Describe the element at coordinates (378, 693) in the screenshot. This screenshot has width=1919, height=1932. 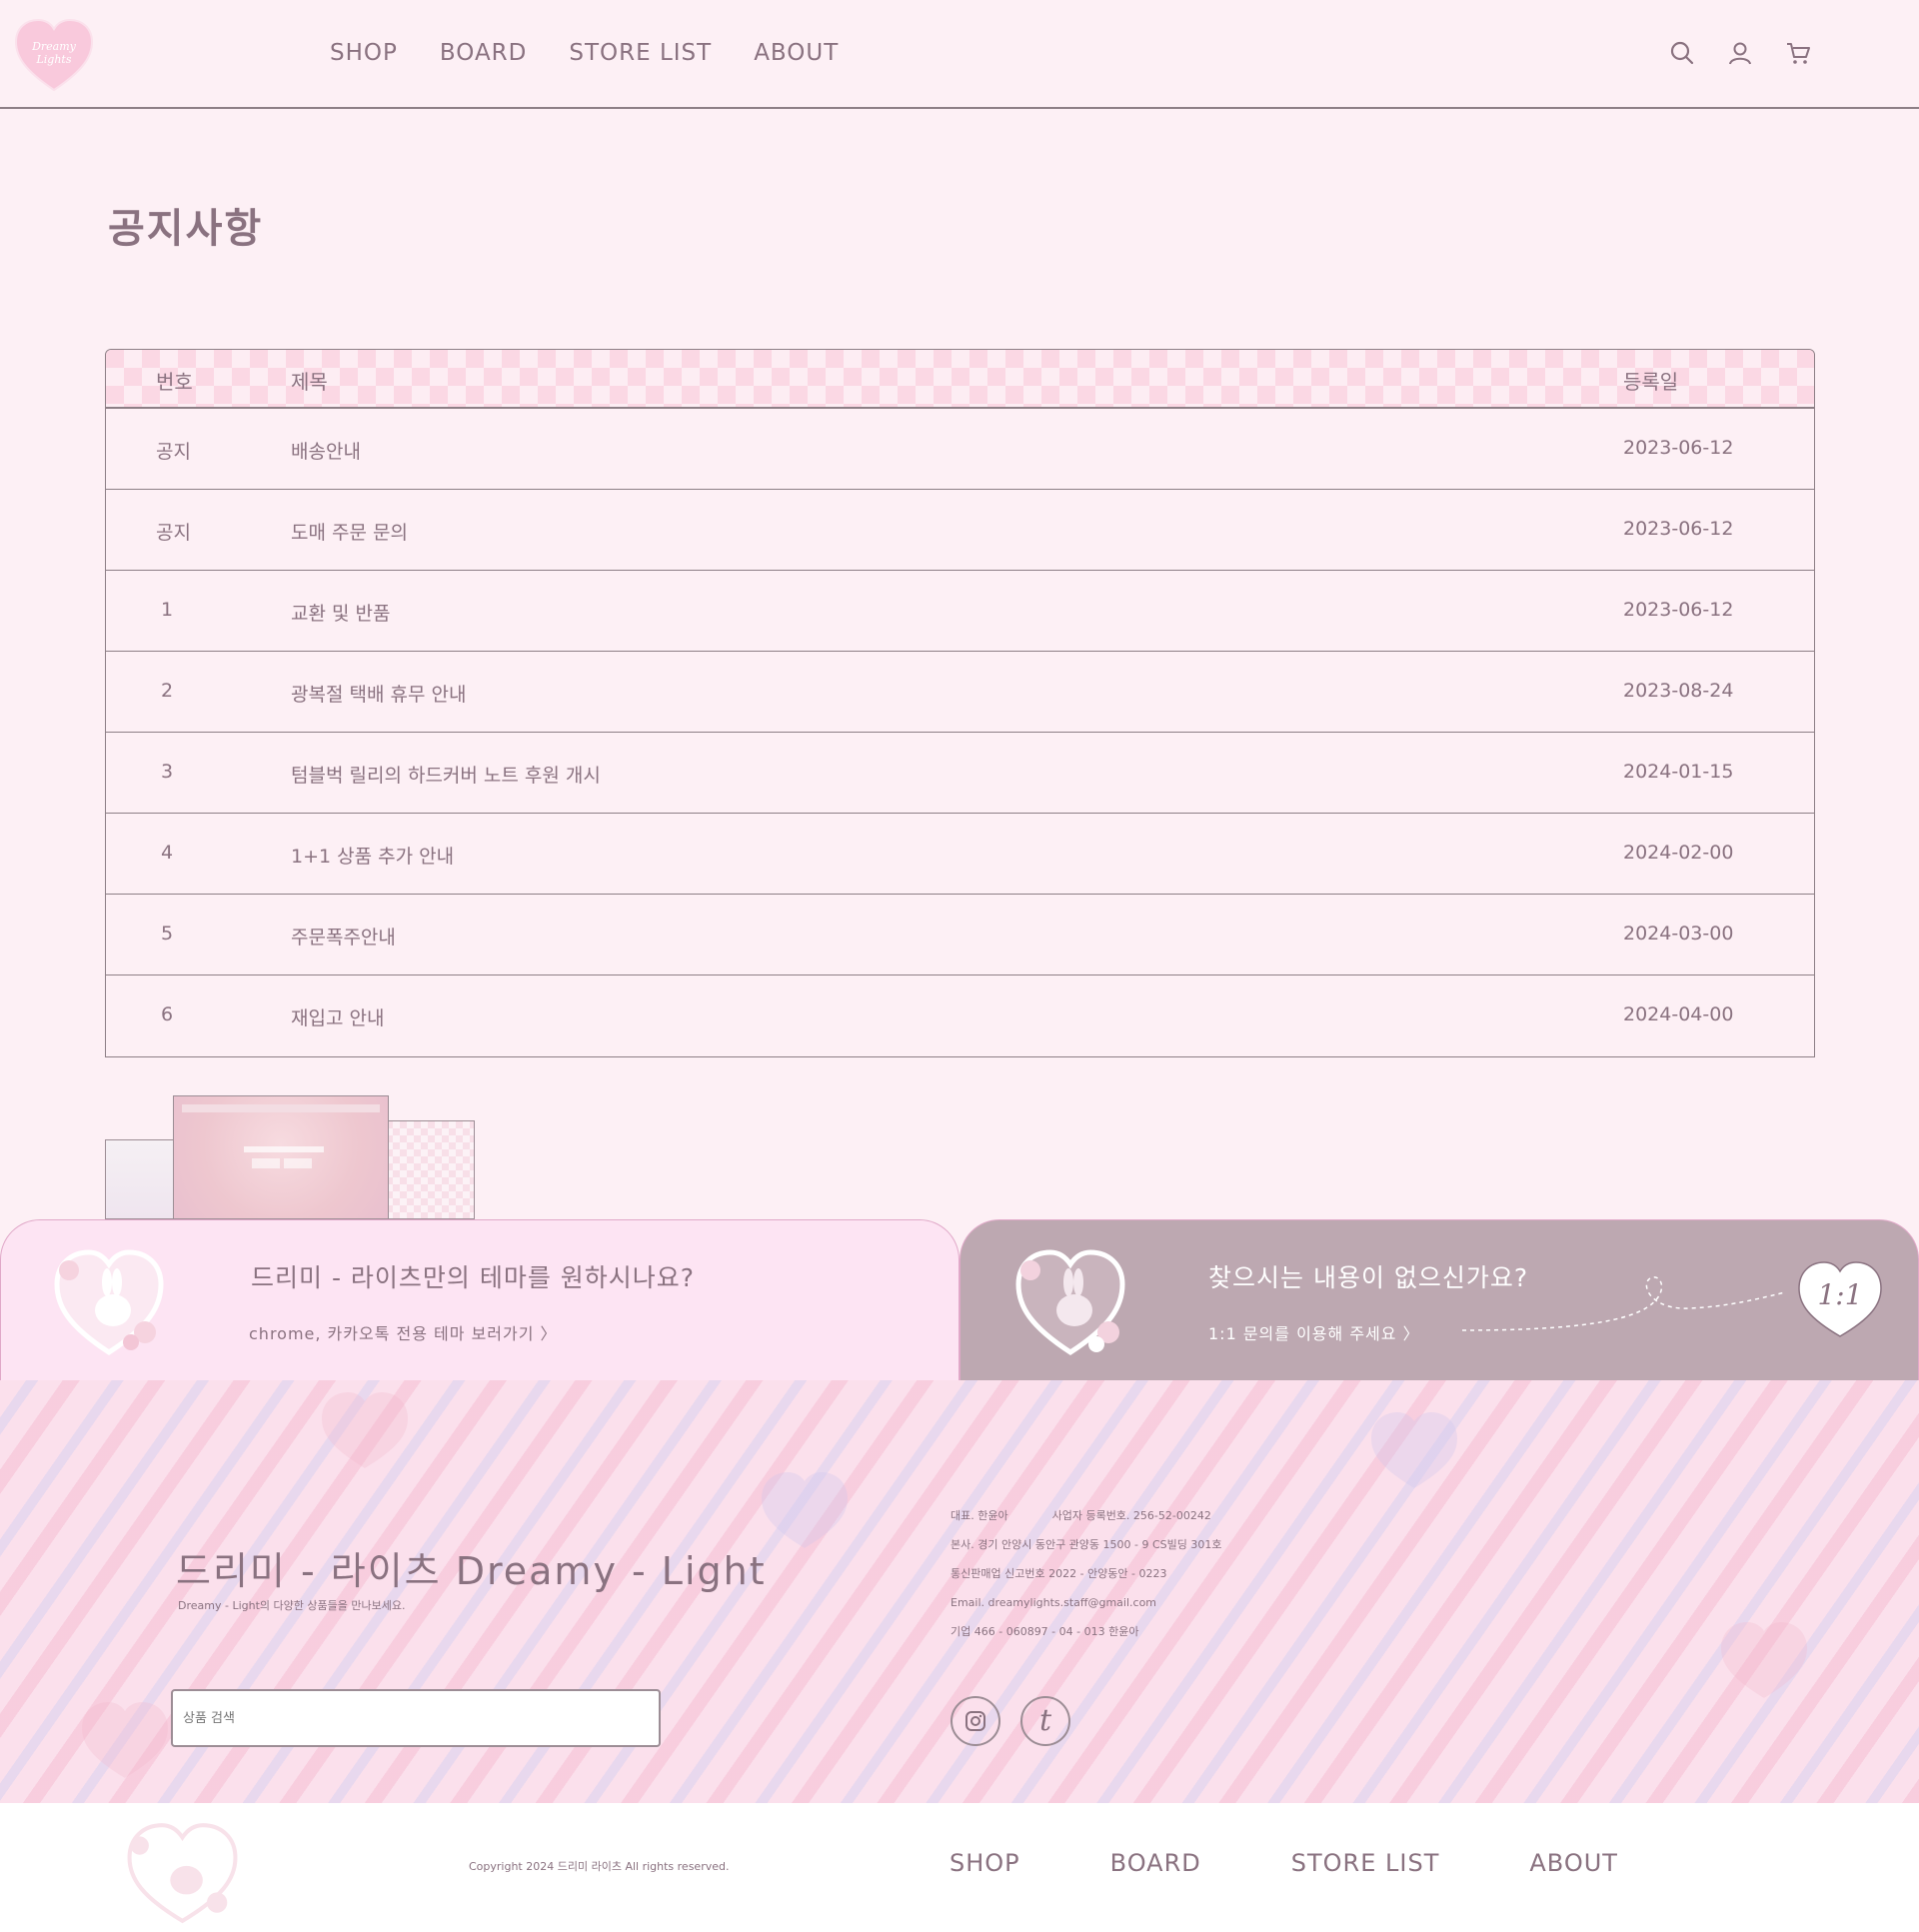
I see `row-title: 광복절 택배 휴무 안내` at that location.